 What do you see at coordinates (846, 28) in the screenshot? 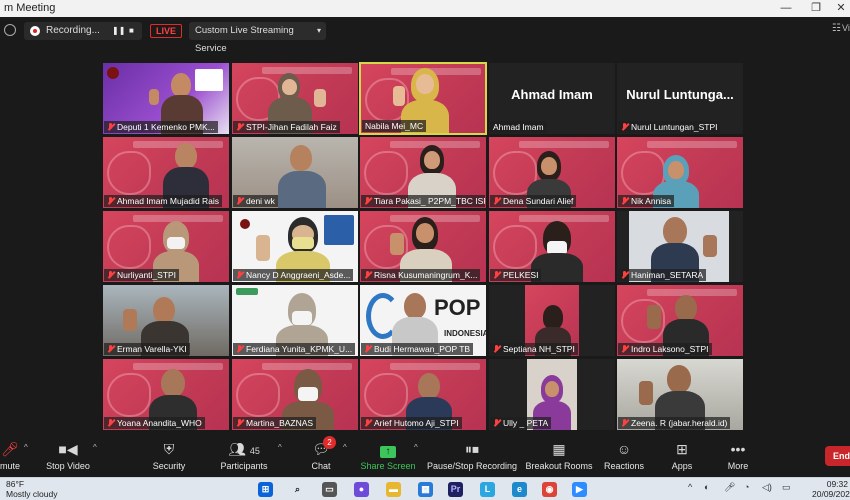
I see `view-label: Vi` at bounding box center [846, 28].